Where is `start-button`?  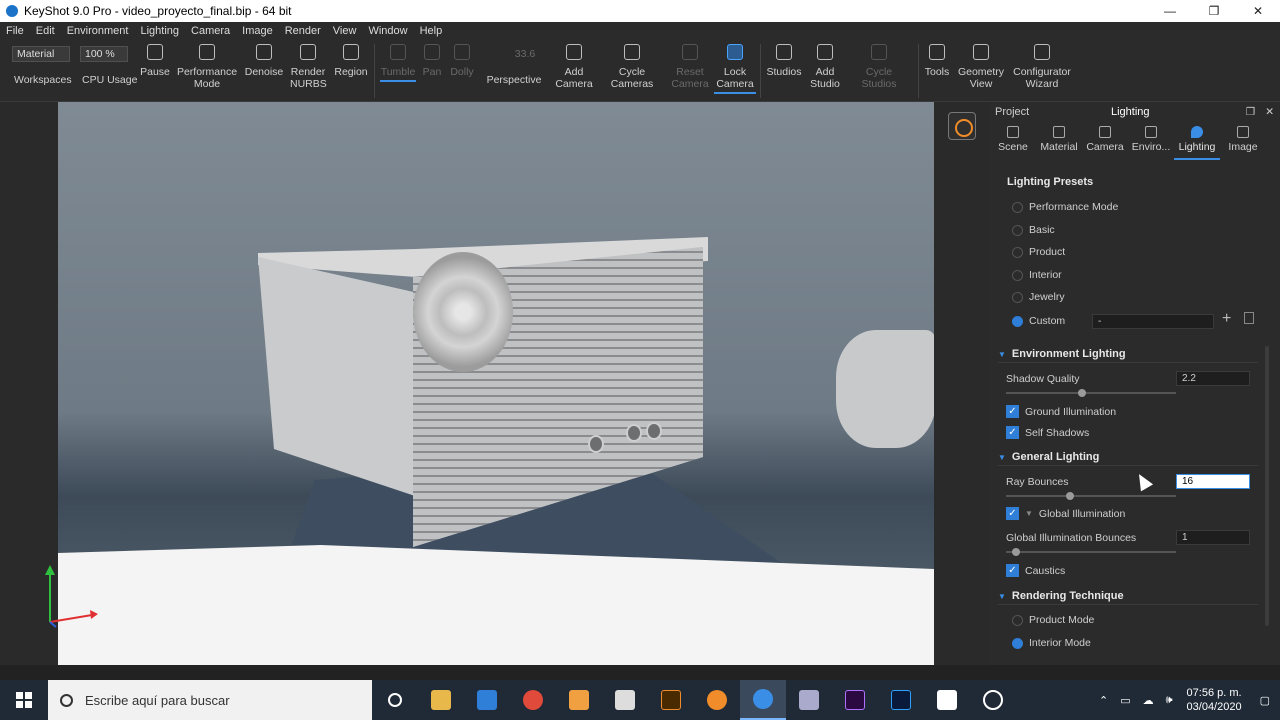
start-button is located at coordinates (24, 700).